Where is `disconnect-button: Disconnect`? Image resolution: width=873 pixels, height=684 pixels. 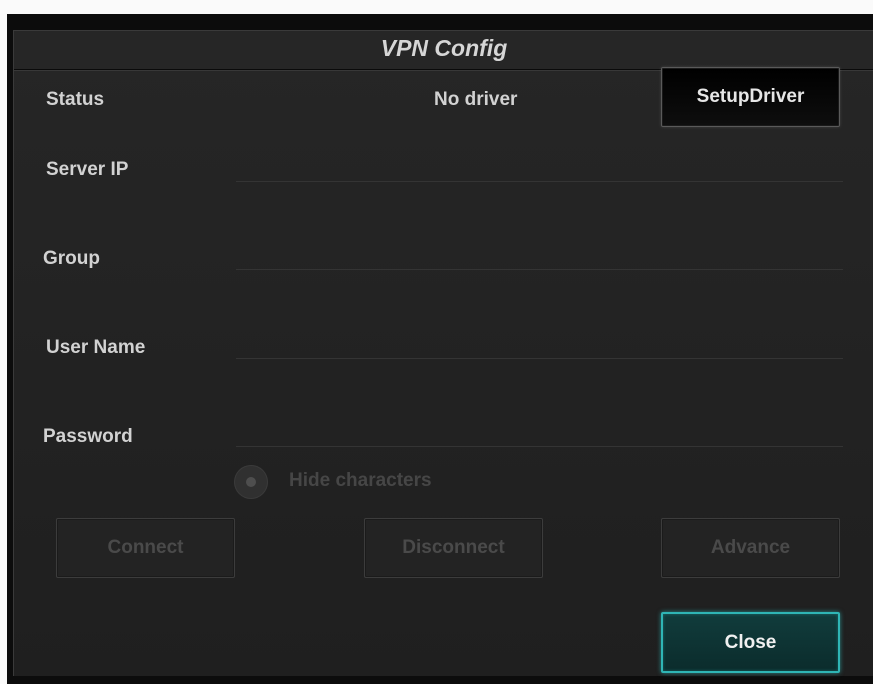
disconnect-button: Disconnect is located at coordinates (453, 548).